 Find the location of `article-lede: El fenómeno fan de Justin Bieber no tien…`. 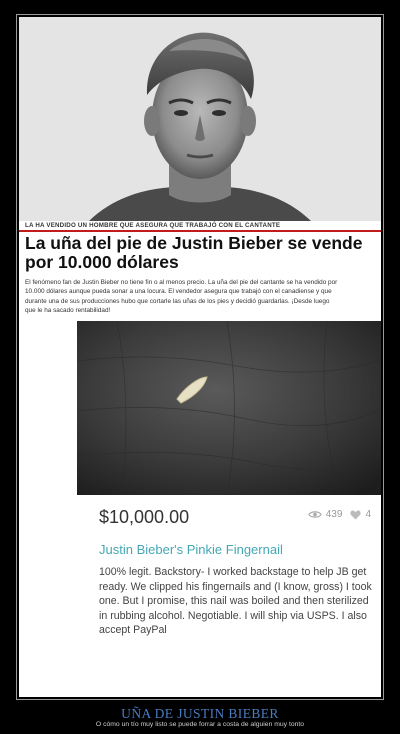

article-lede: El fenómeno fan de Justin Bieber no tien… is located at coordinates (199, 296).